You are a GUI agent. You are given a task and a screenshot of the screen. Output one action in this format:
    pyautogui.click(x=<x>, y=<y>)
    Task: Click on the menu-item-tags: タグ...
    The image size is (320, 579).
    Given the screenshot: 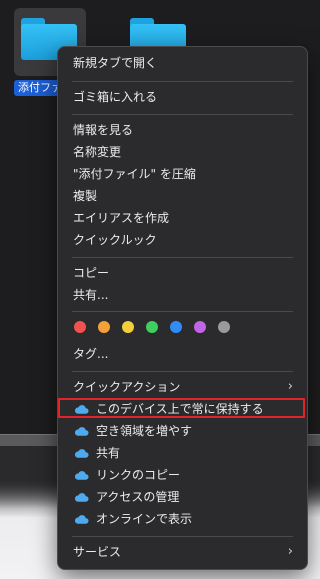 What is the action you would take?
    pyautogui.click(x=182, y=354)
    